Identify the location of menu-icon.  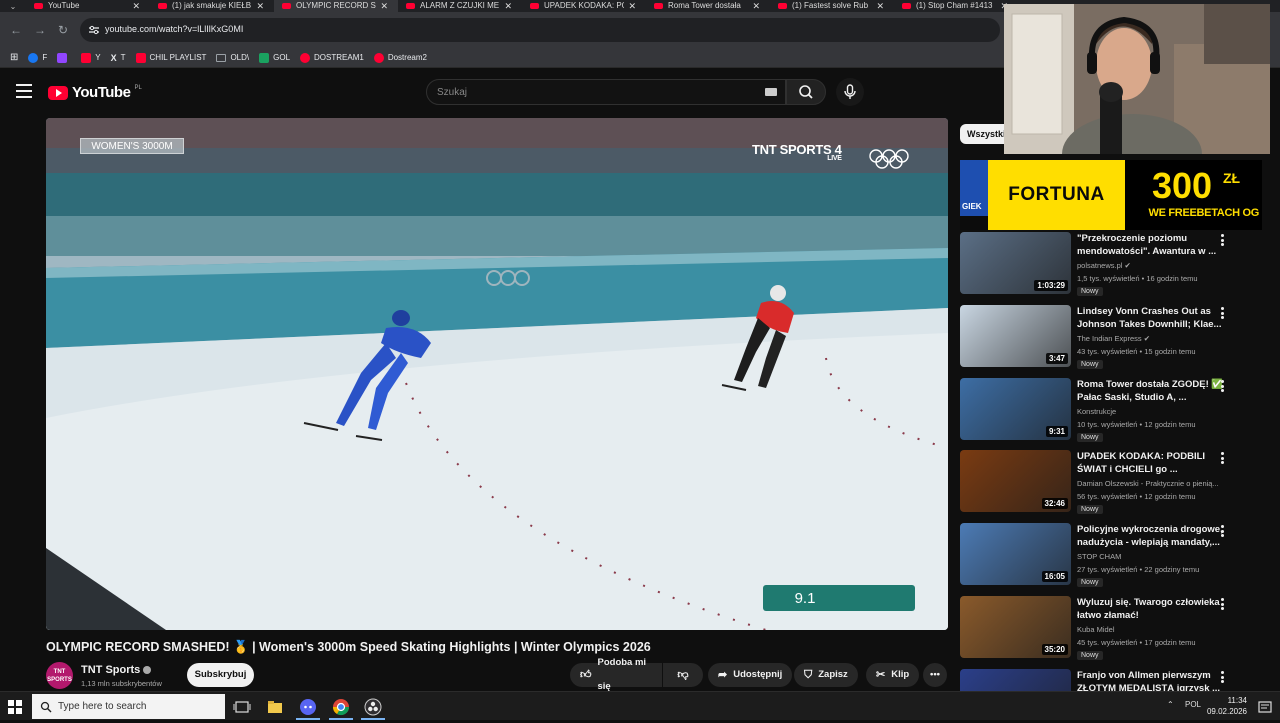
(24, 91).